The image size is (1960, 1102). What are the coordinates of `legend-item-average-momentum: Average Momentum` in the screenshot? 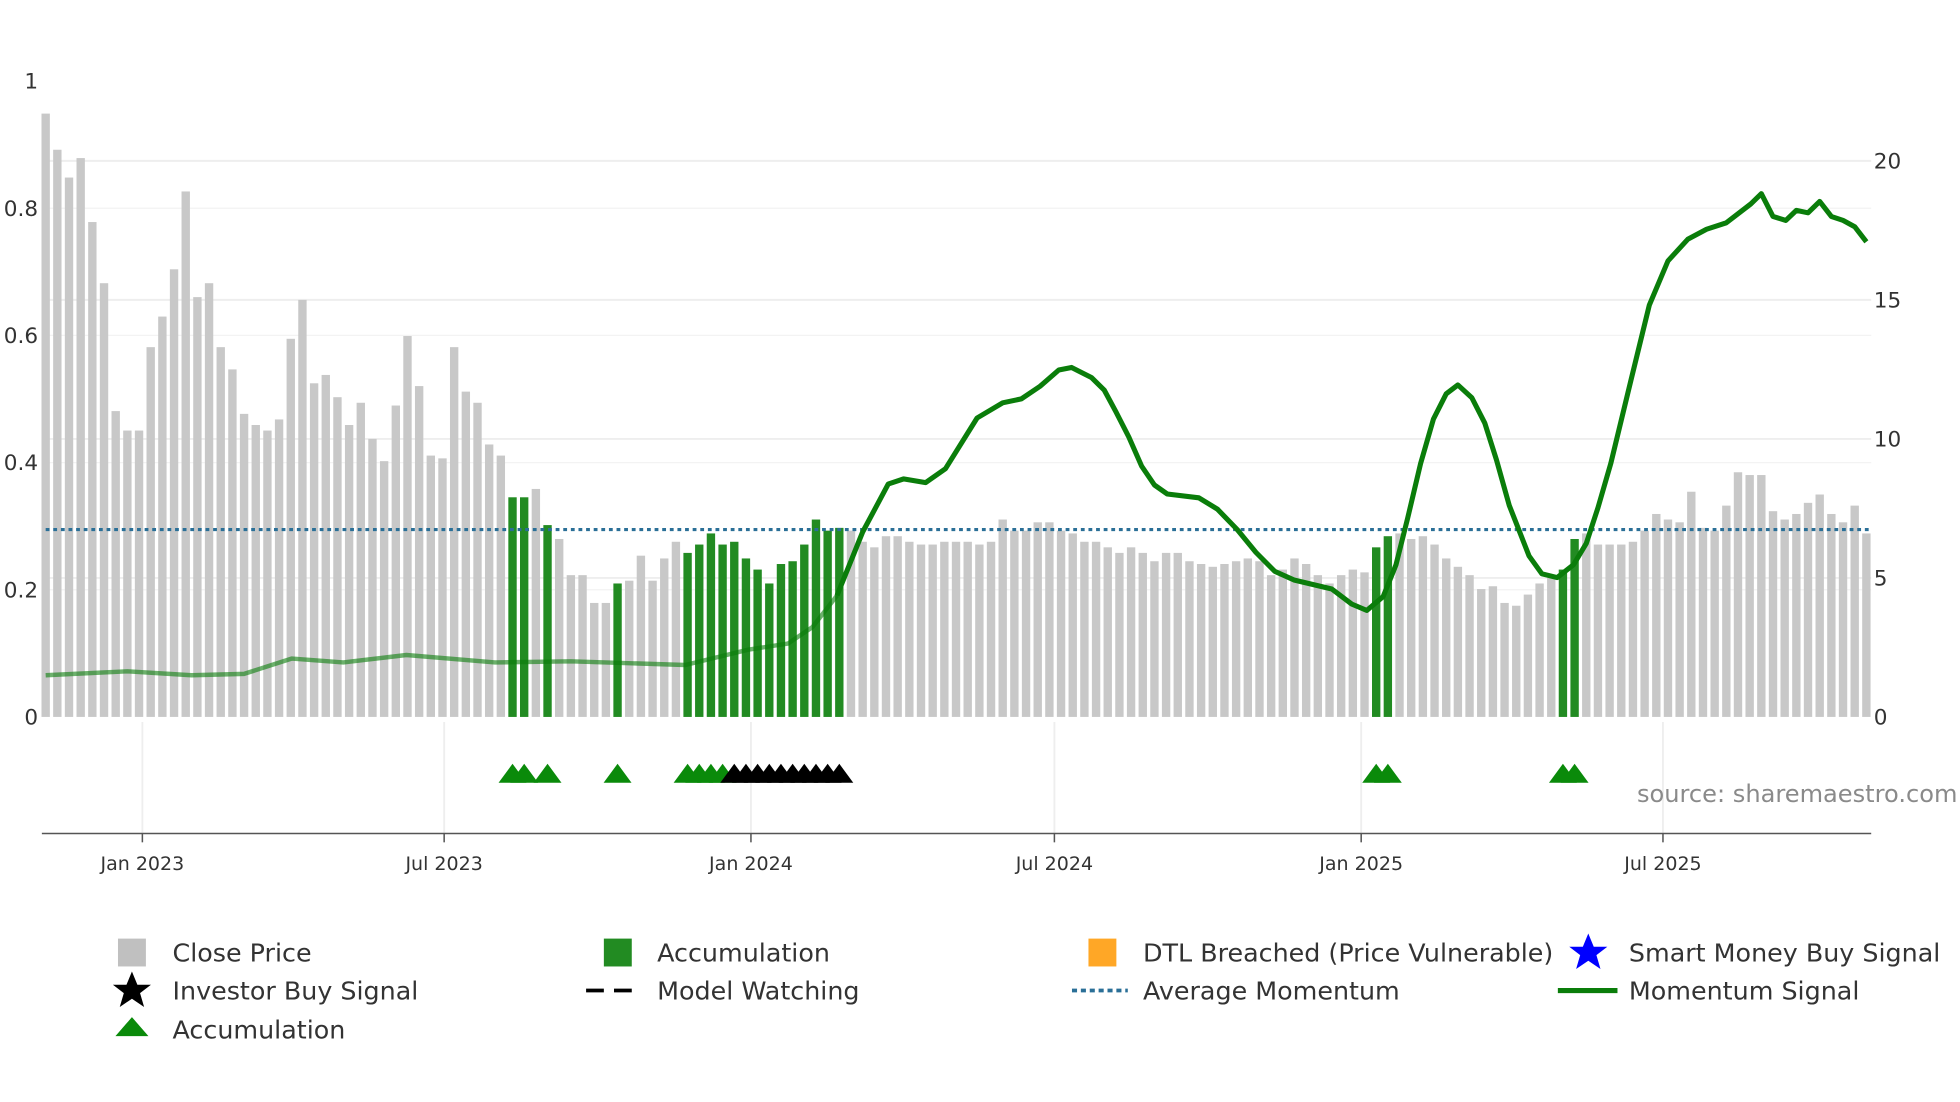 It's located at (1235, 990).